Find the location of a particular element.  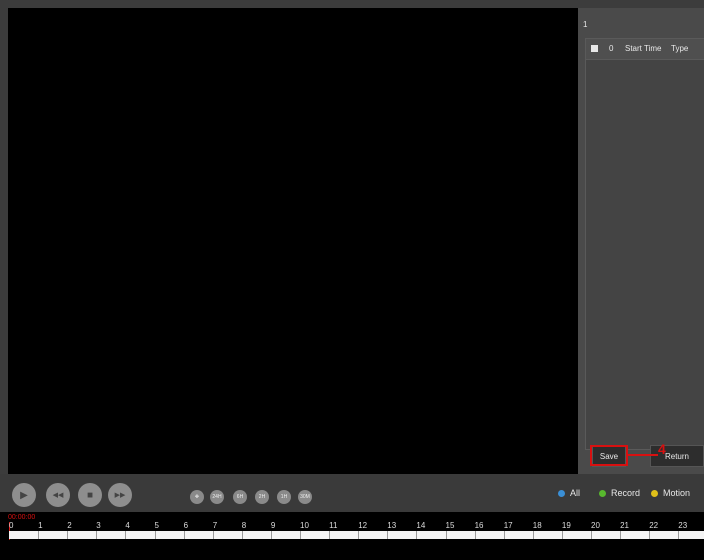

stop-icon: ■ is located at coordinates (90, 495).